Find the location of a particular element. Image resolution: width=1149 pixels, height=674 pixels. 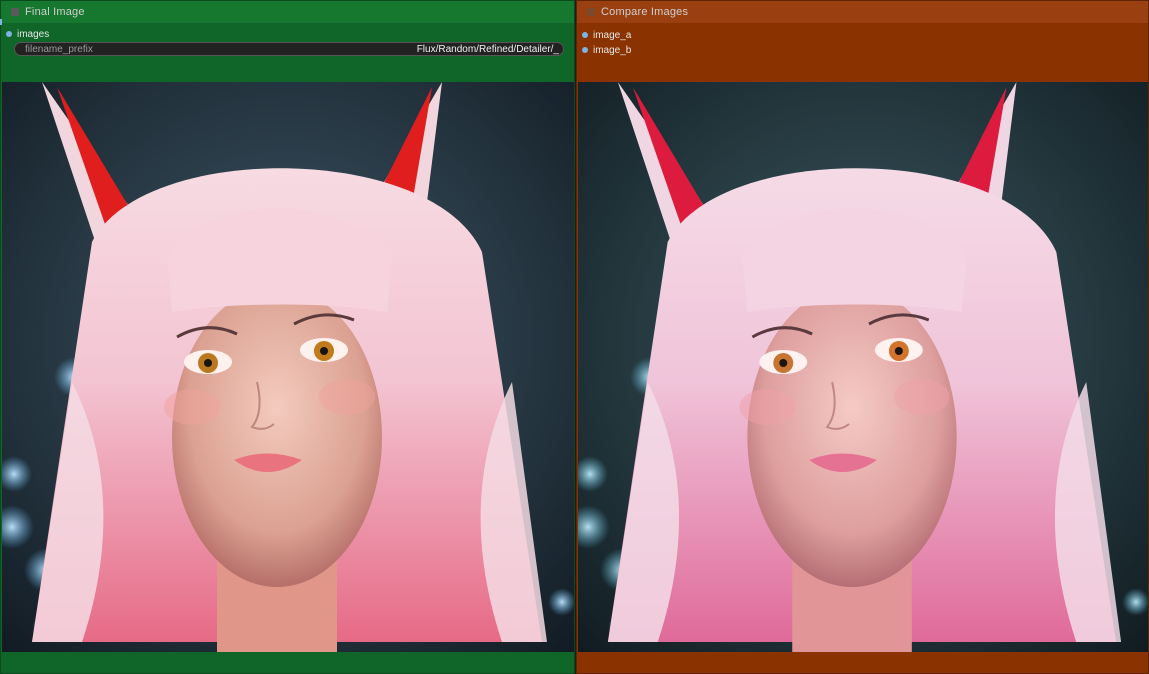

filename-prefix-label: filename_prefix is located at coordinates (59, 49).